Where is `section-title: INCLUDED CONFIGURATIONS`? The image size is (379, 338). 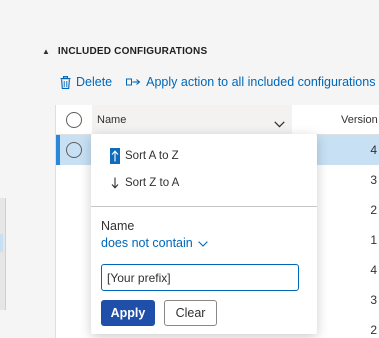
section-title: INCLUDED CONFIGURATIONS is located at coordinates (132, 51).